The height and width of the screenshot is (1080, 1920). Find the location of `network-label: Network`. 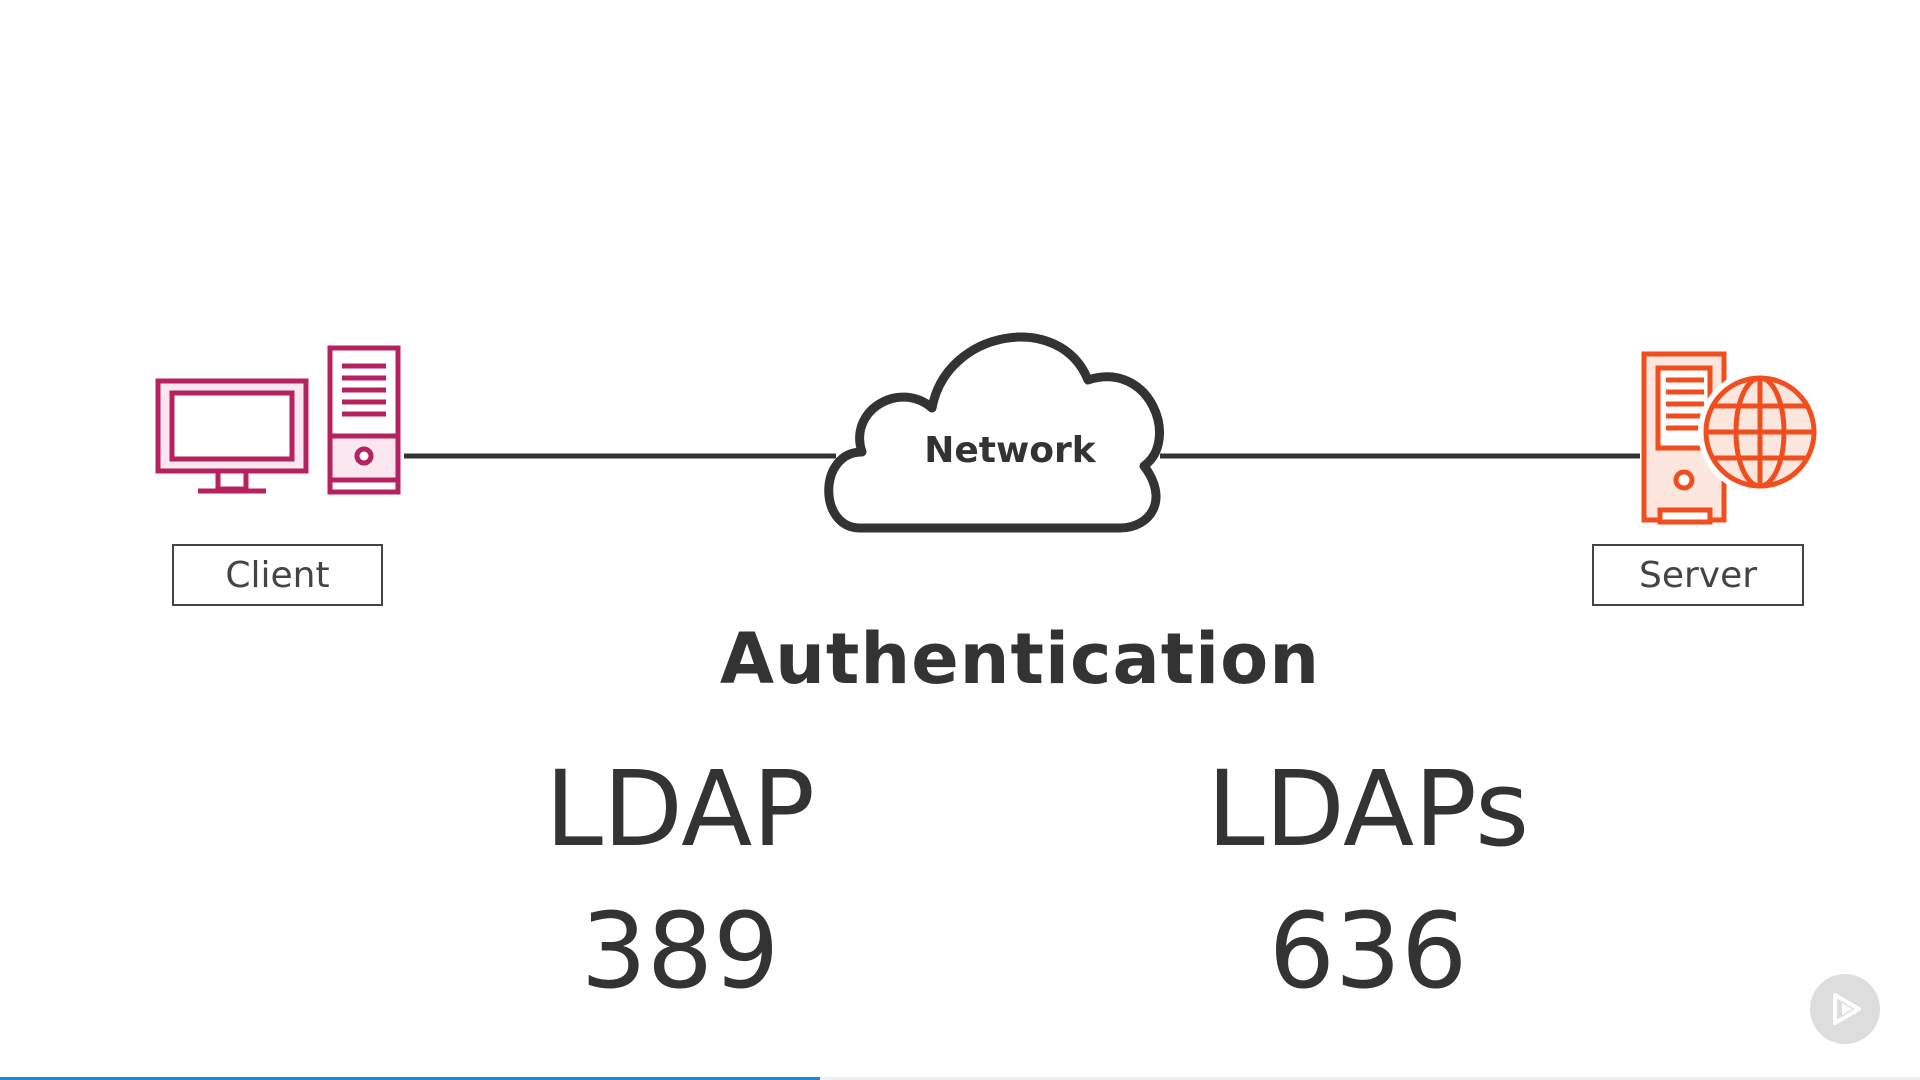

network-label: Network is located at coordinates (1010, 450).